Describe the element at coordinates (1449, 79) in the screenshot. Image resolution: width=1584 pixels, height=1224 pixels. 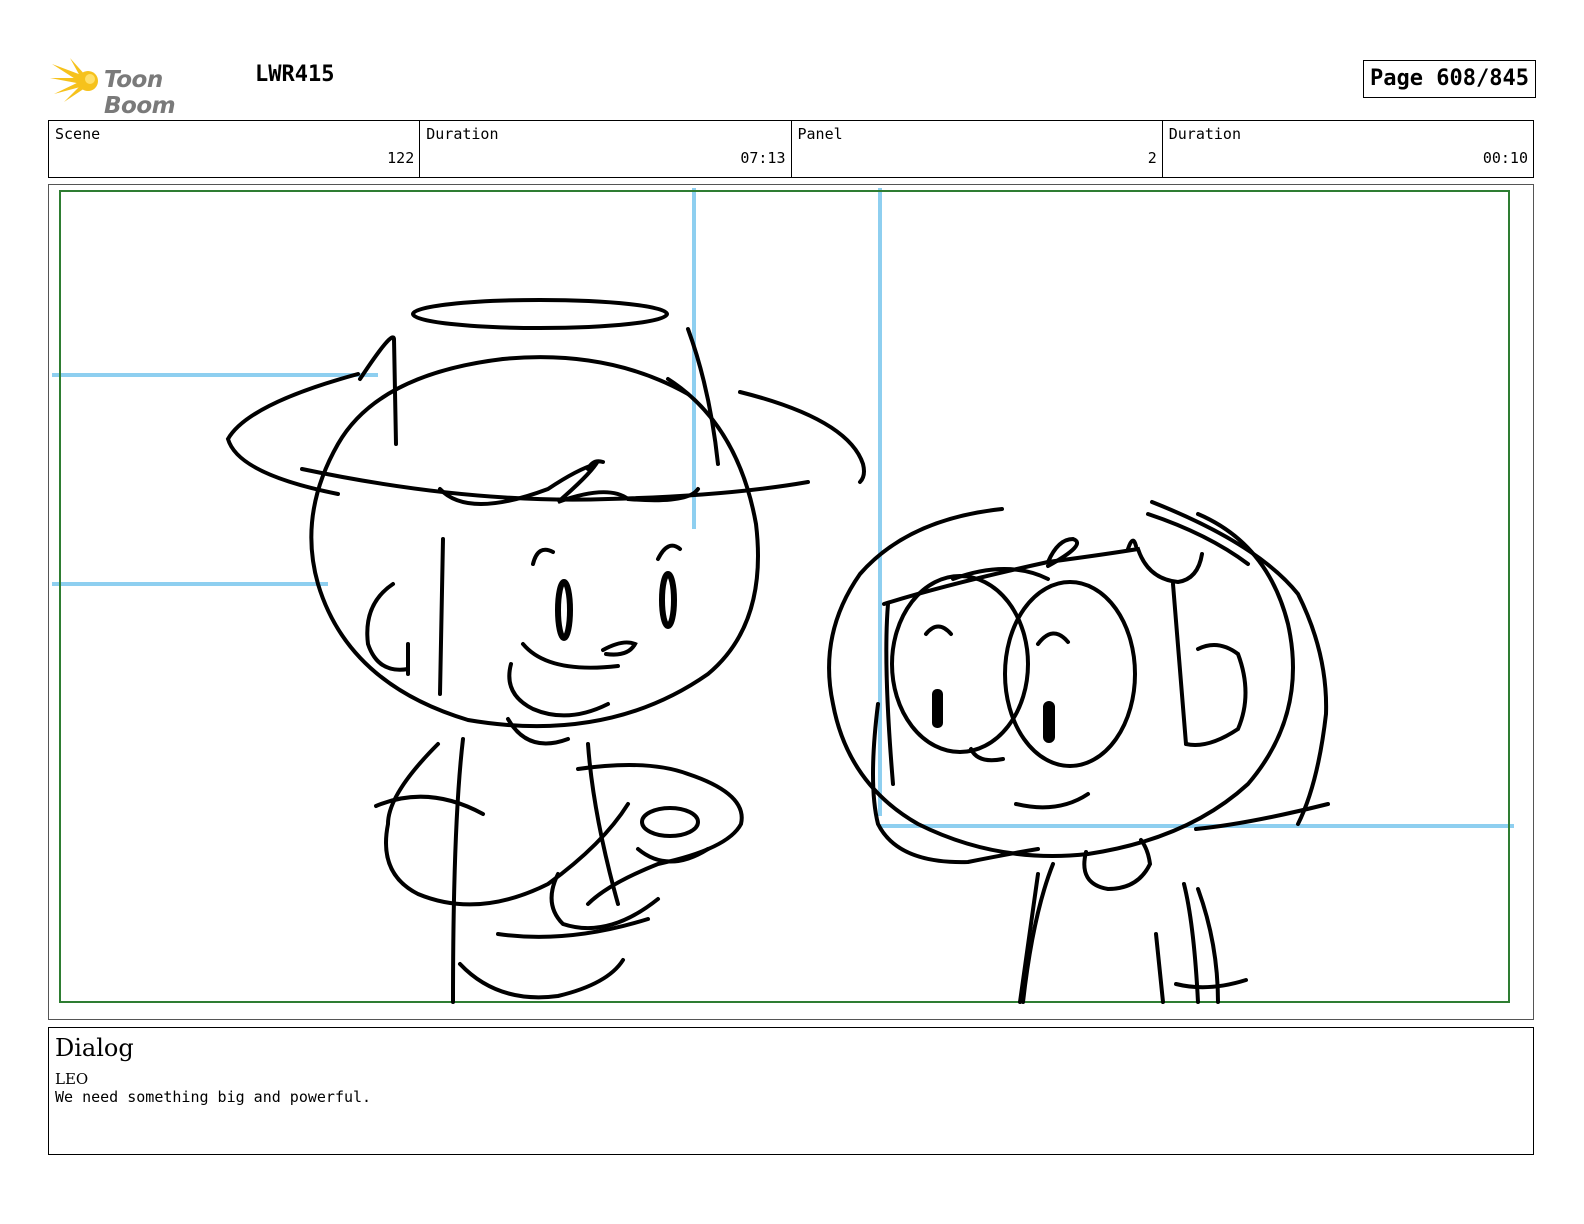
I see `page-counter: Page 608/845` at that location.